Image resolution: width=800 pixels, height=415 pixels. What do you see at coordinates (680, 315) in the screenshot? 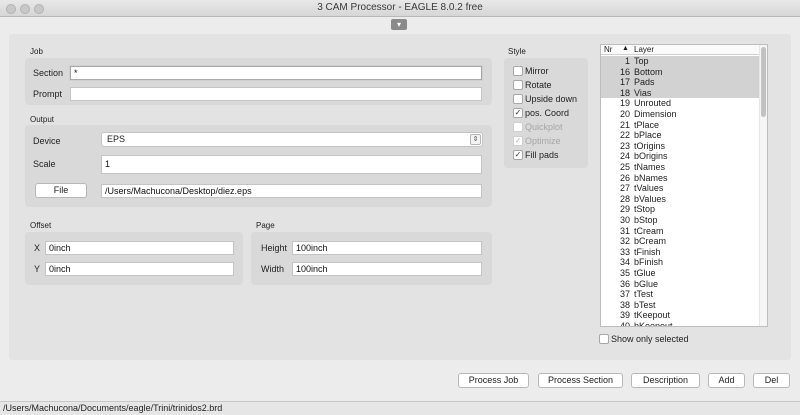
I see `layer-row: 39 tKeepout` at bounding box center [680, 315].